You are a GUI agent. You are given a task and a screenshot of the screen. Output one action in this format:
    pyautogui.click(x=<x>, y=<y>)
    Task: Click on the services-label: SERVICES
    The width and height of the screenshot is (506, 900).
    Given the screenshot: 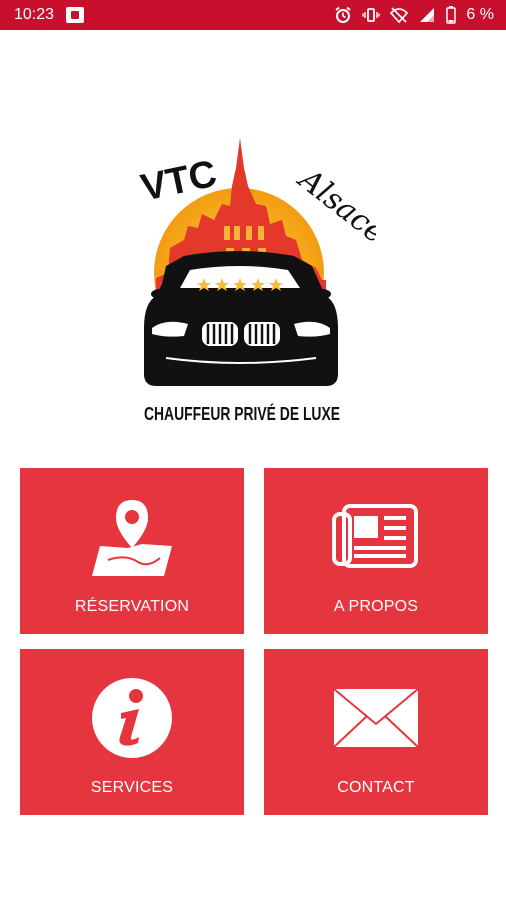 What is the action you would take?
    pyautogui.click(x=132, y=787)
    